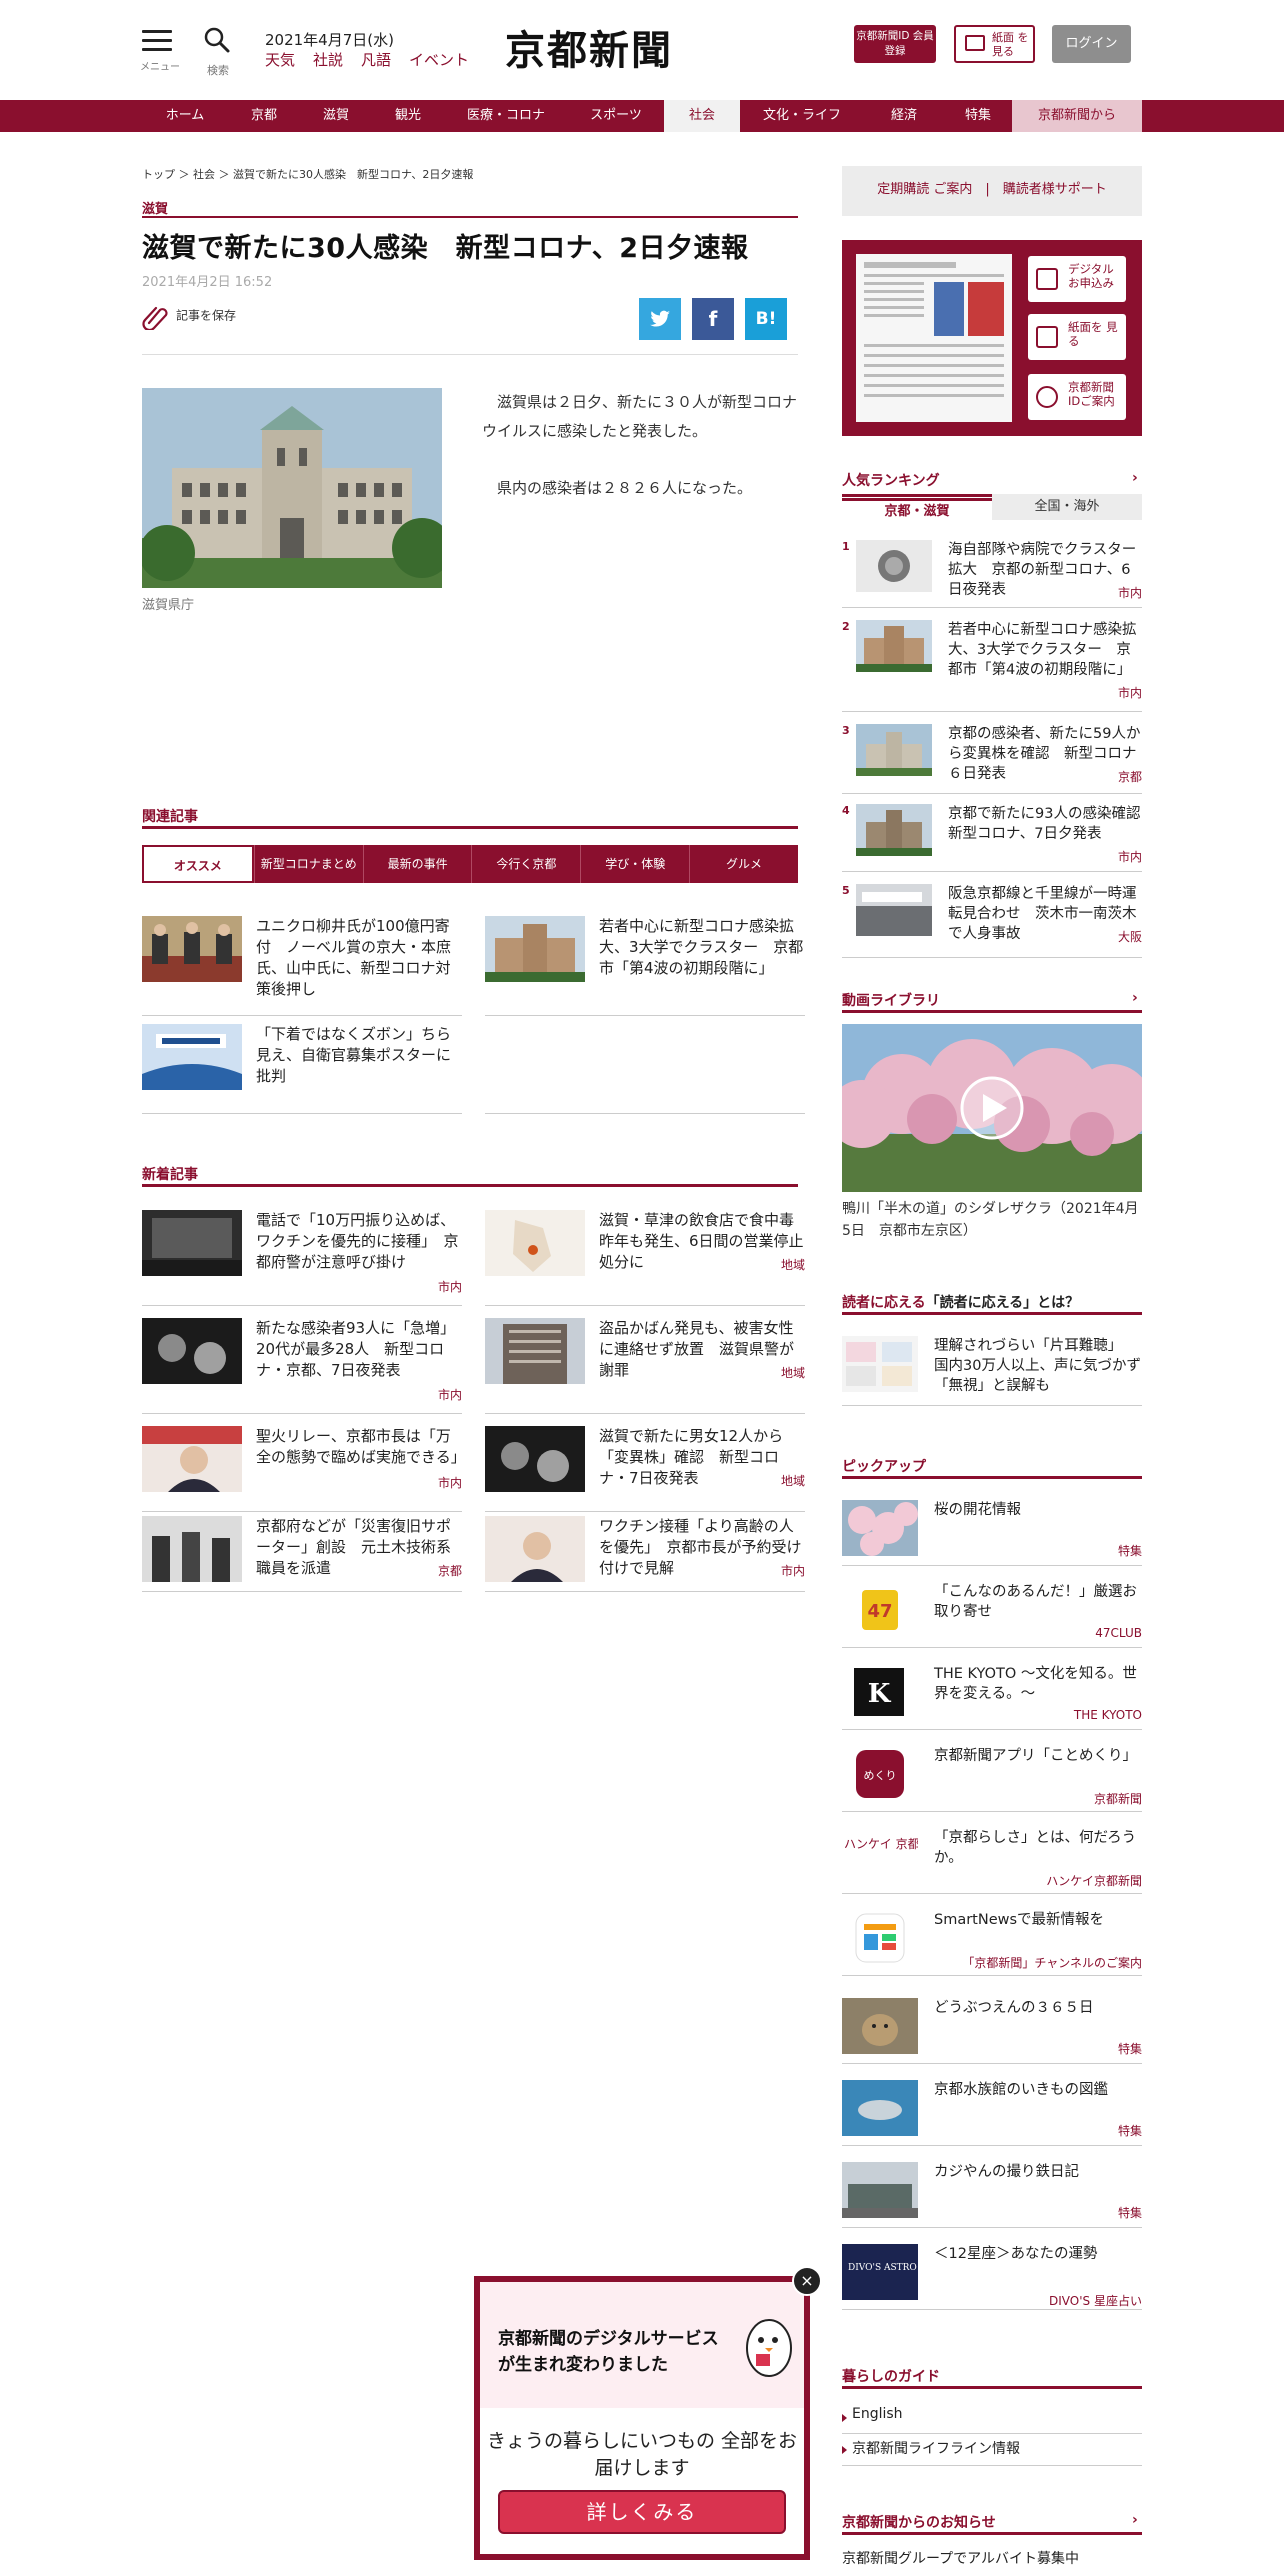  What do you see at coordinates (992, 1779) in the screenshot?
I see `pickup-item: めくり 京都新聞アプリ「ことめくり」 京都新聞` at bounding box center [992, 1779].